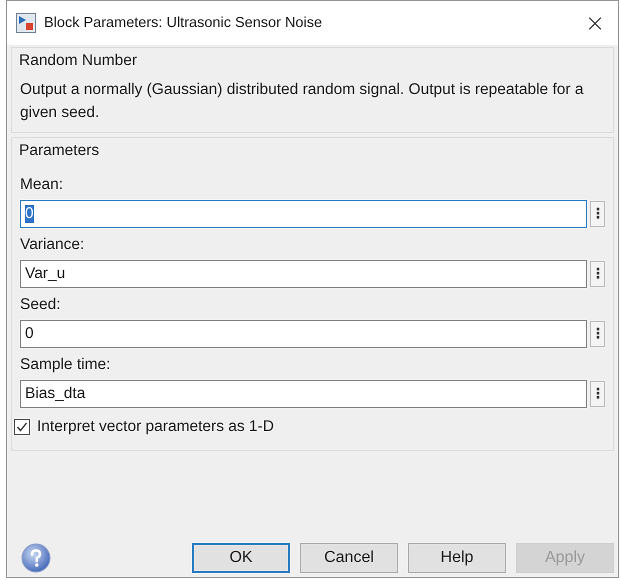 The image size is (621, 580). What do you see at coordinates (66, 365) in the screenshot?
I see `field-label: Sample time:` at bounding box center [66, 365].